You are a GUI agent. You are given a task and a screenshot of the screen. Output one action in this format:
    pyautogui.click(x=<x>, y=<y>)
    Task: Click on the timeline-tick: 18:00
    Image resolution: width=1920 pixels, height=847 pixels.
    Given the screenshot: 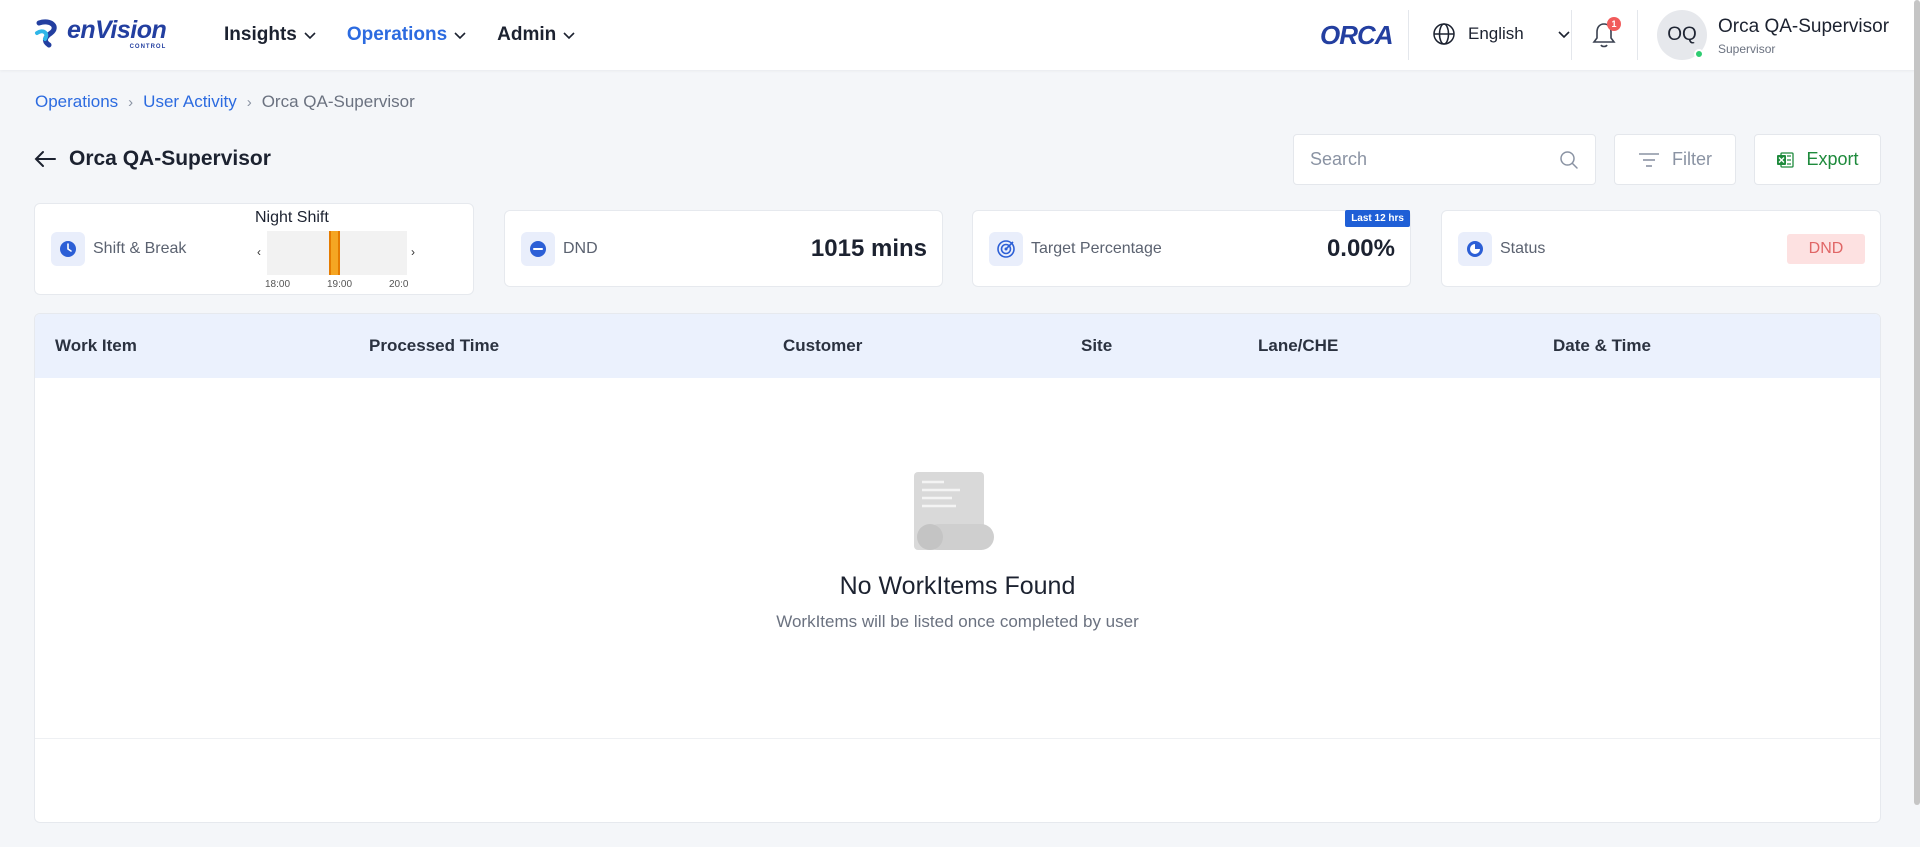 What is the action you would take?
    pyautogui.click(x=278, y=284)
    